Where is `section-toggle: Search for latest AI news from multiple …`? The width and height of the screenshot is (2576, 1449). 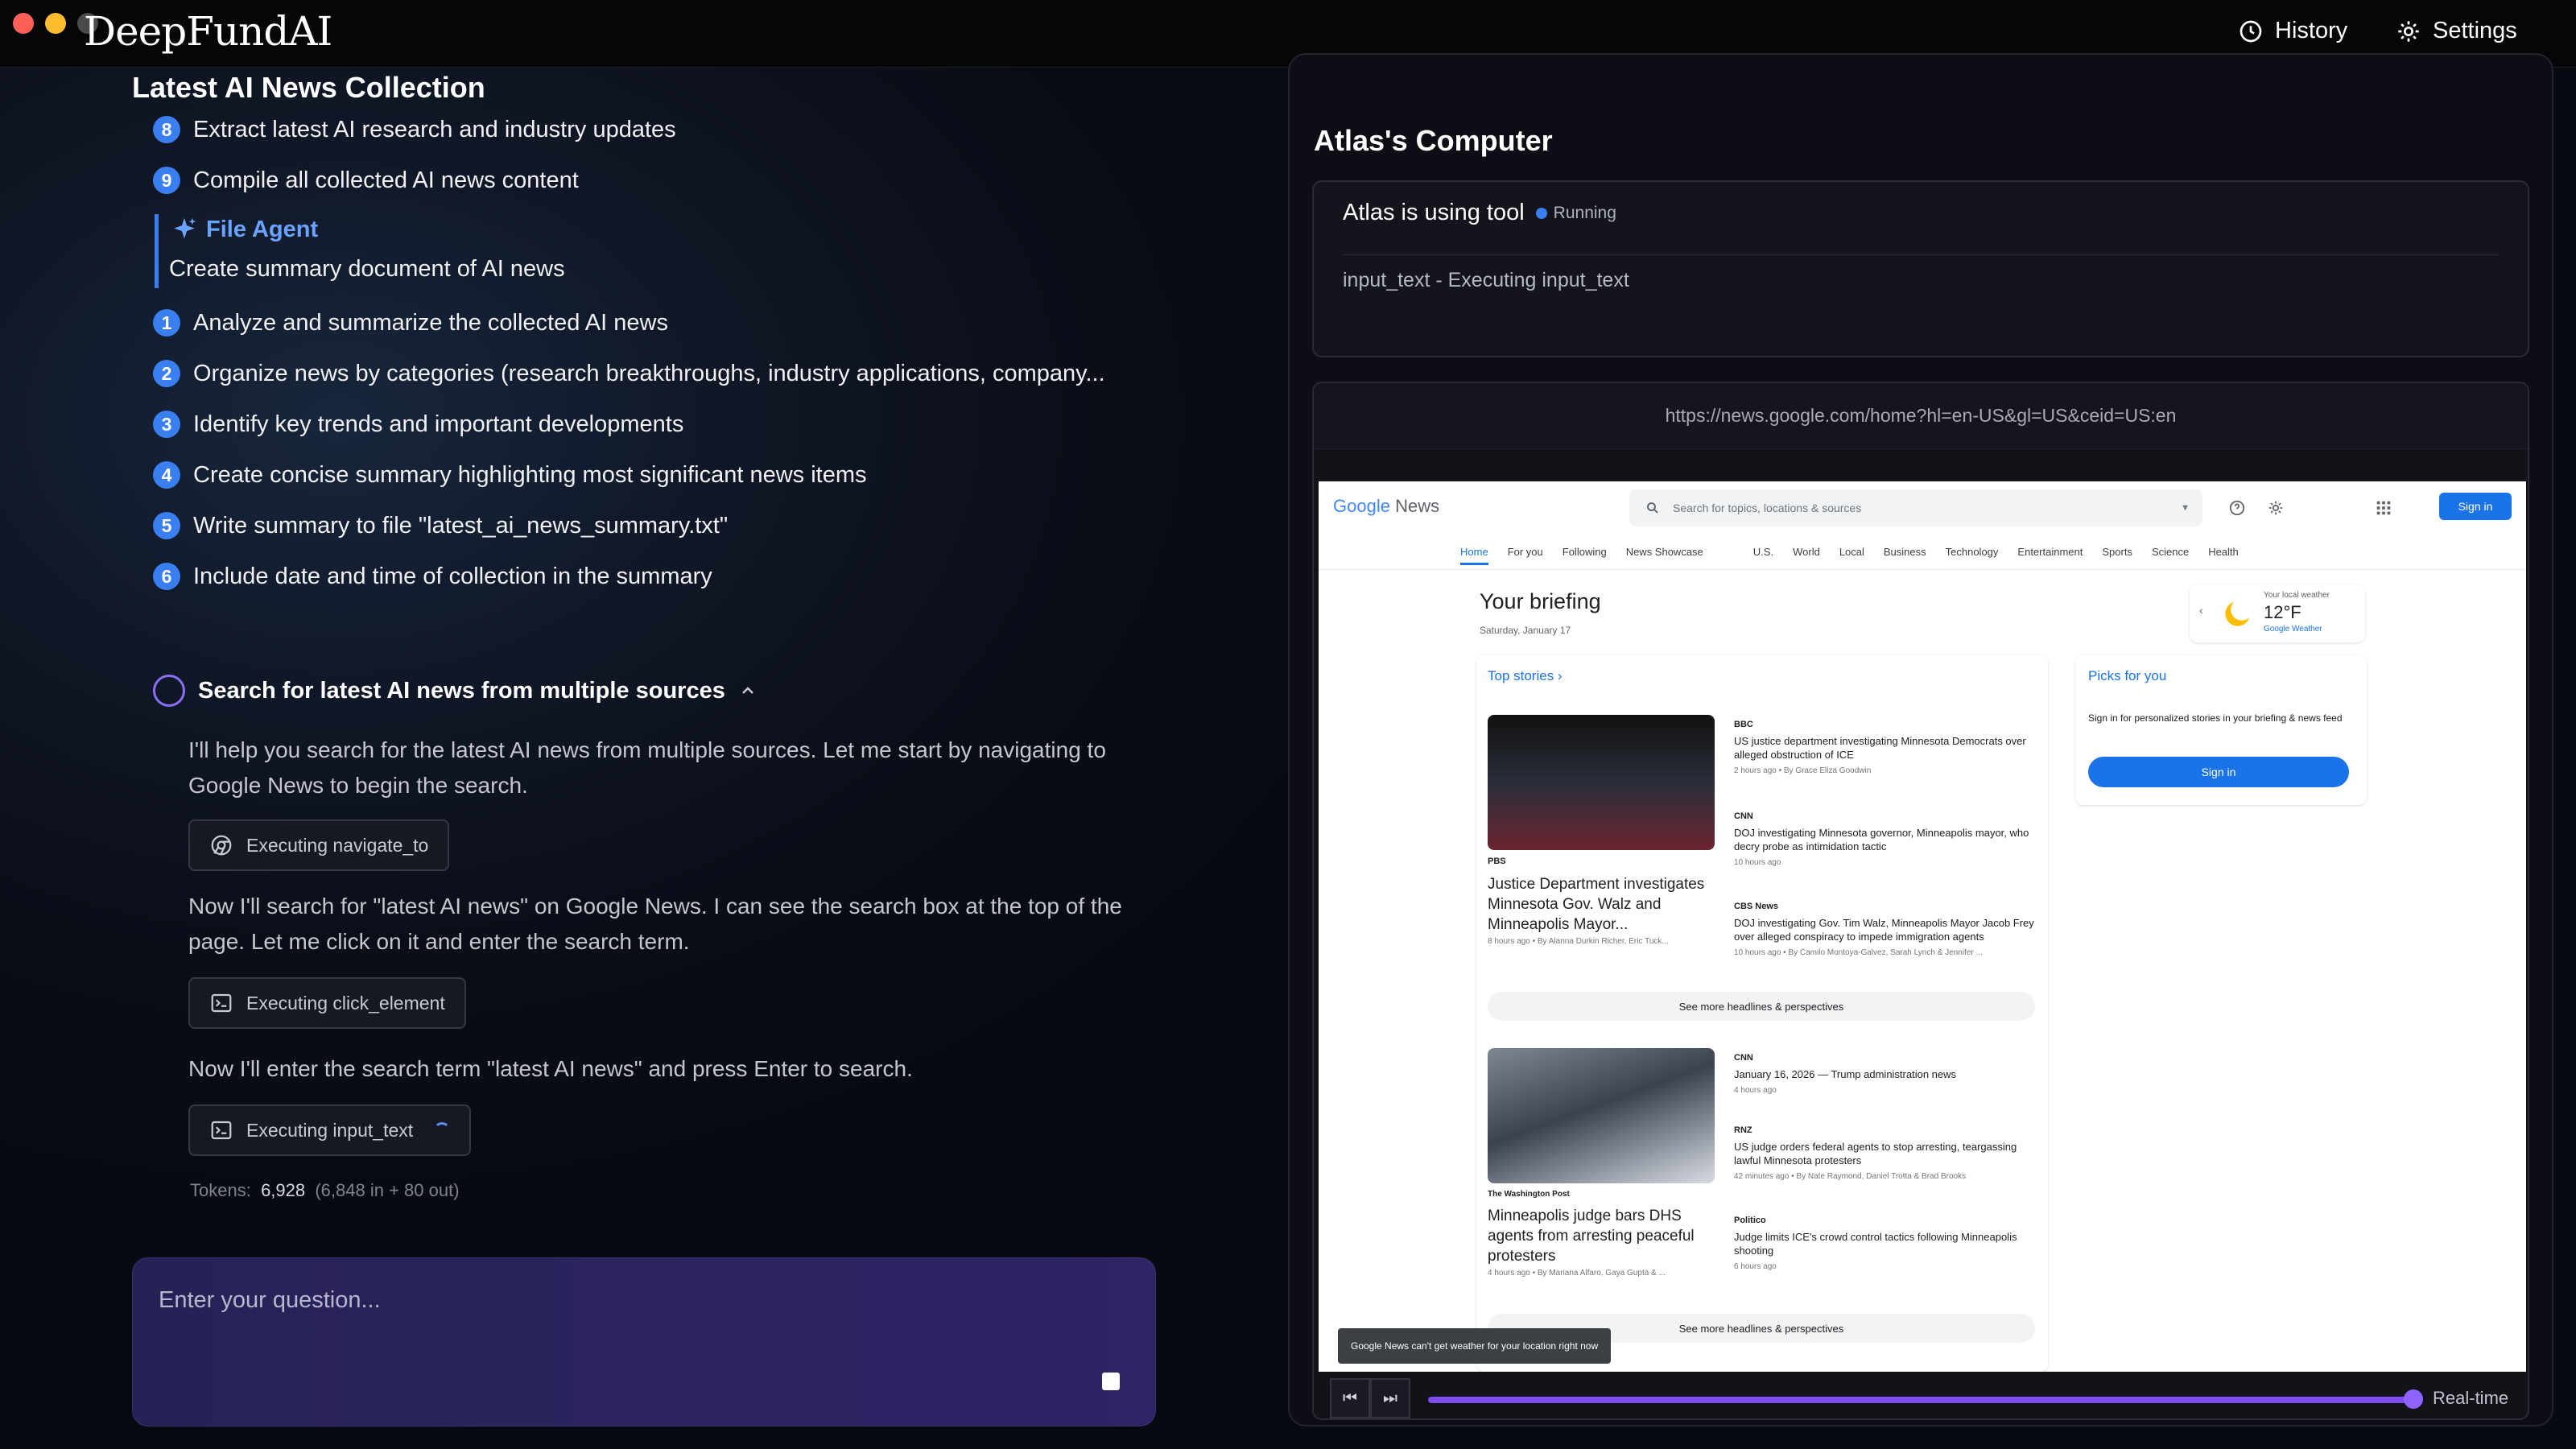 section-toggle: Search for latest AI news from multiple … is located at coordinates (455, 691).